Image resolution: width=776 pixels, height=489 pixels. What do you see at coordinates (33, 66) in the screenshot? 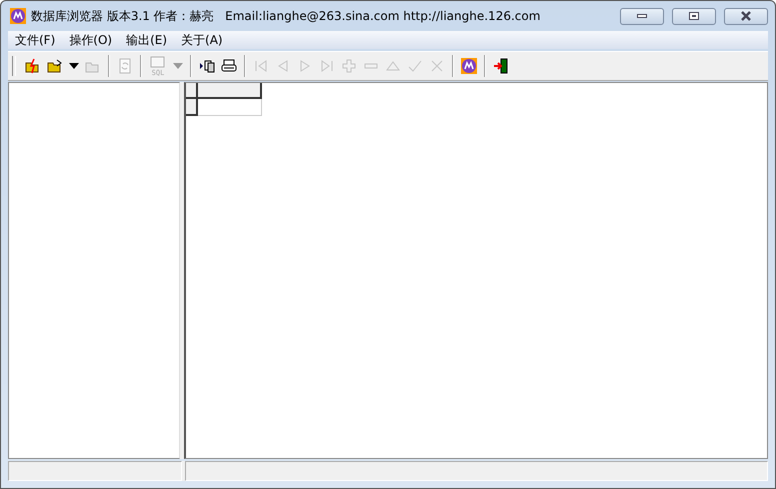
I see `folder-lightning-icon` at bounding box center [33, 66].